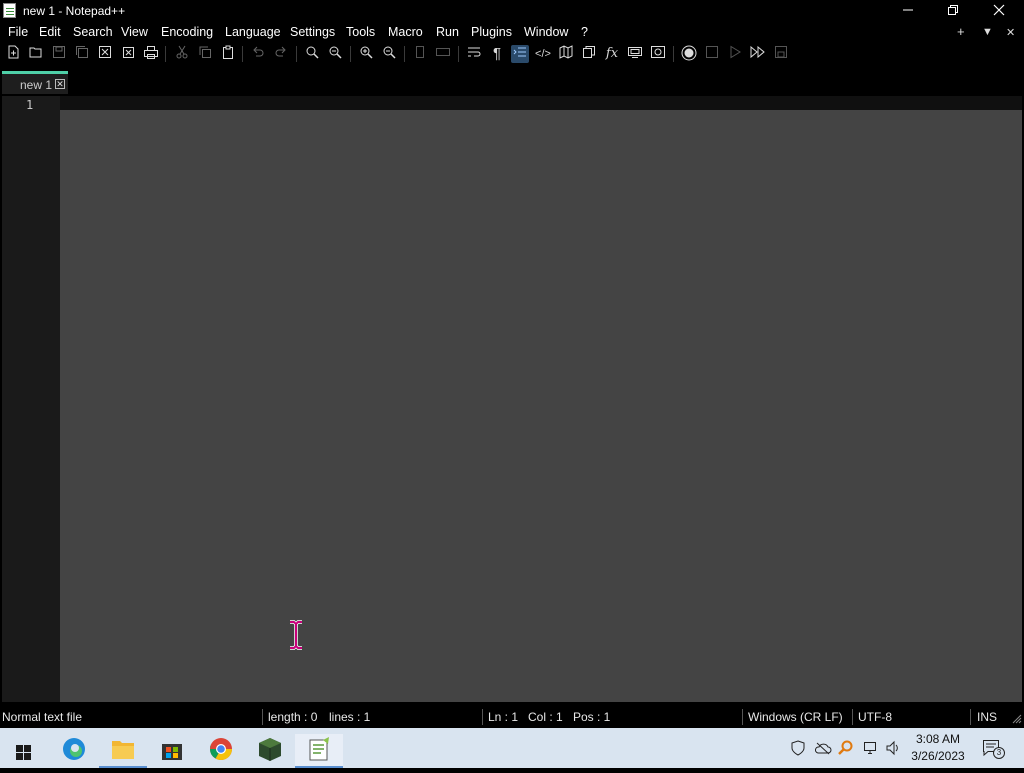  Describe the element at coordinates (1010, 32) in the screenshot. I see `close-document-icon: ✕` at that location.